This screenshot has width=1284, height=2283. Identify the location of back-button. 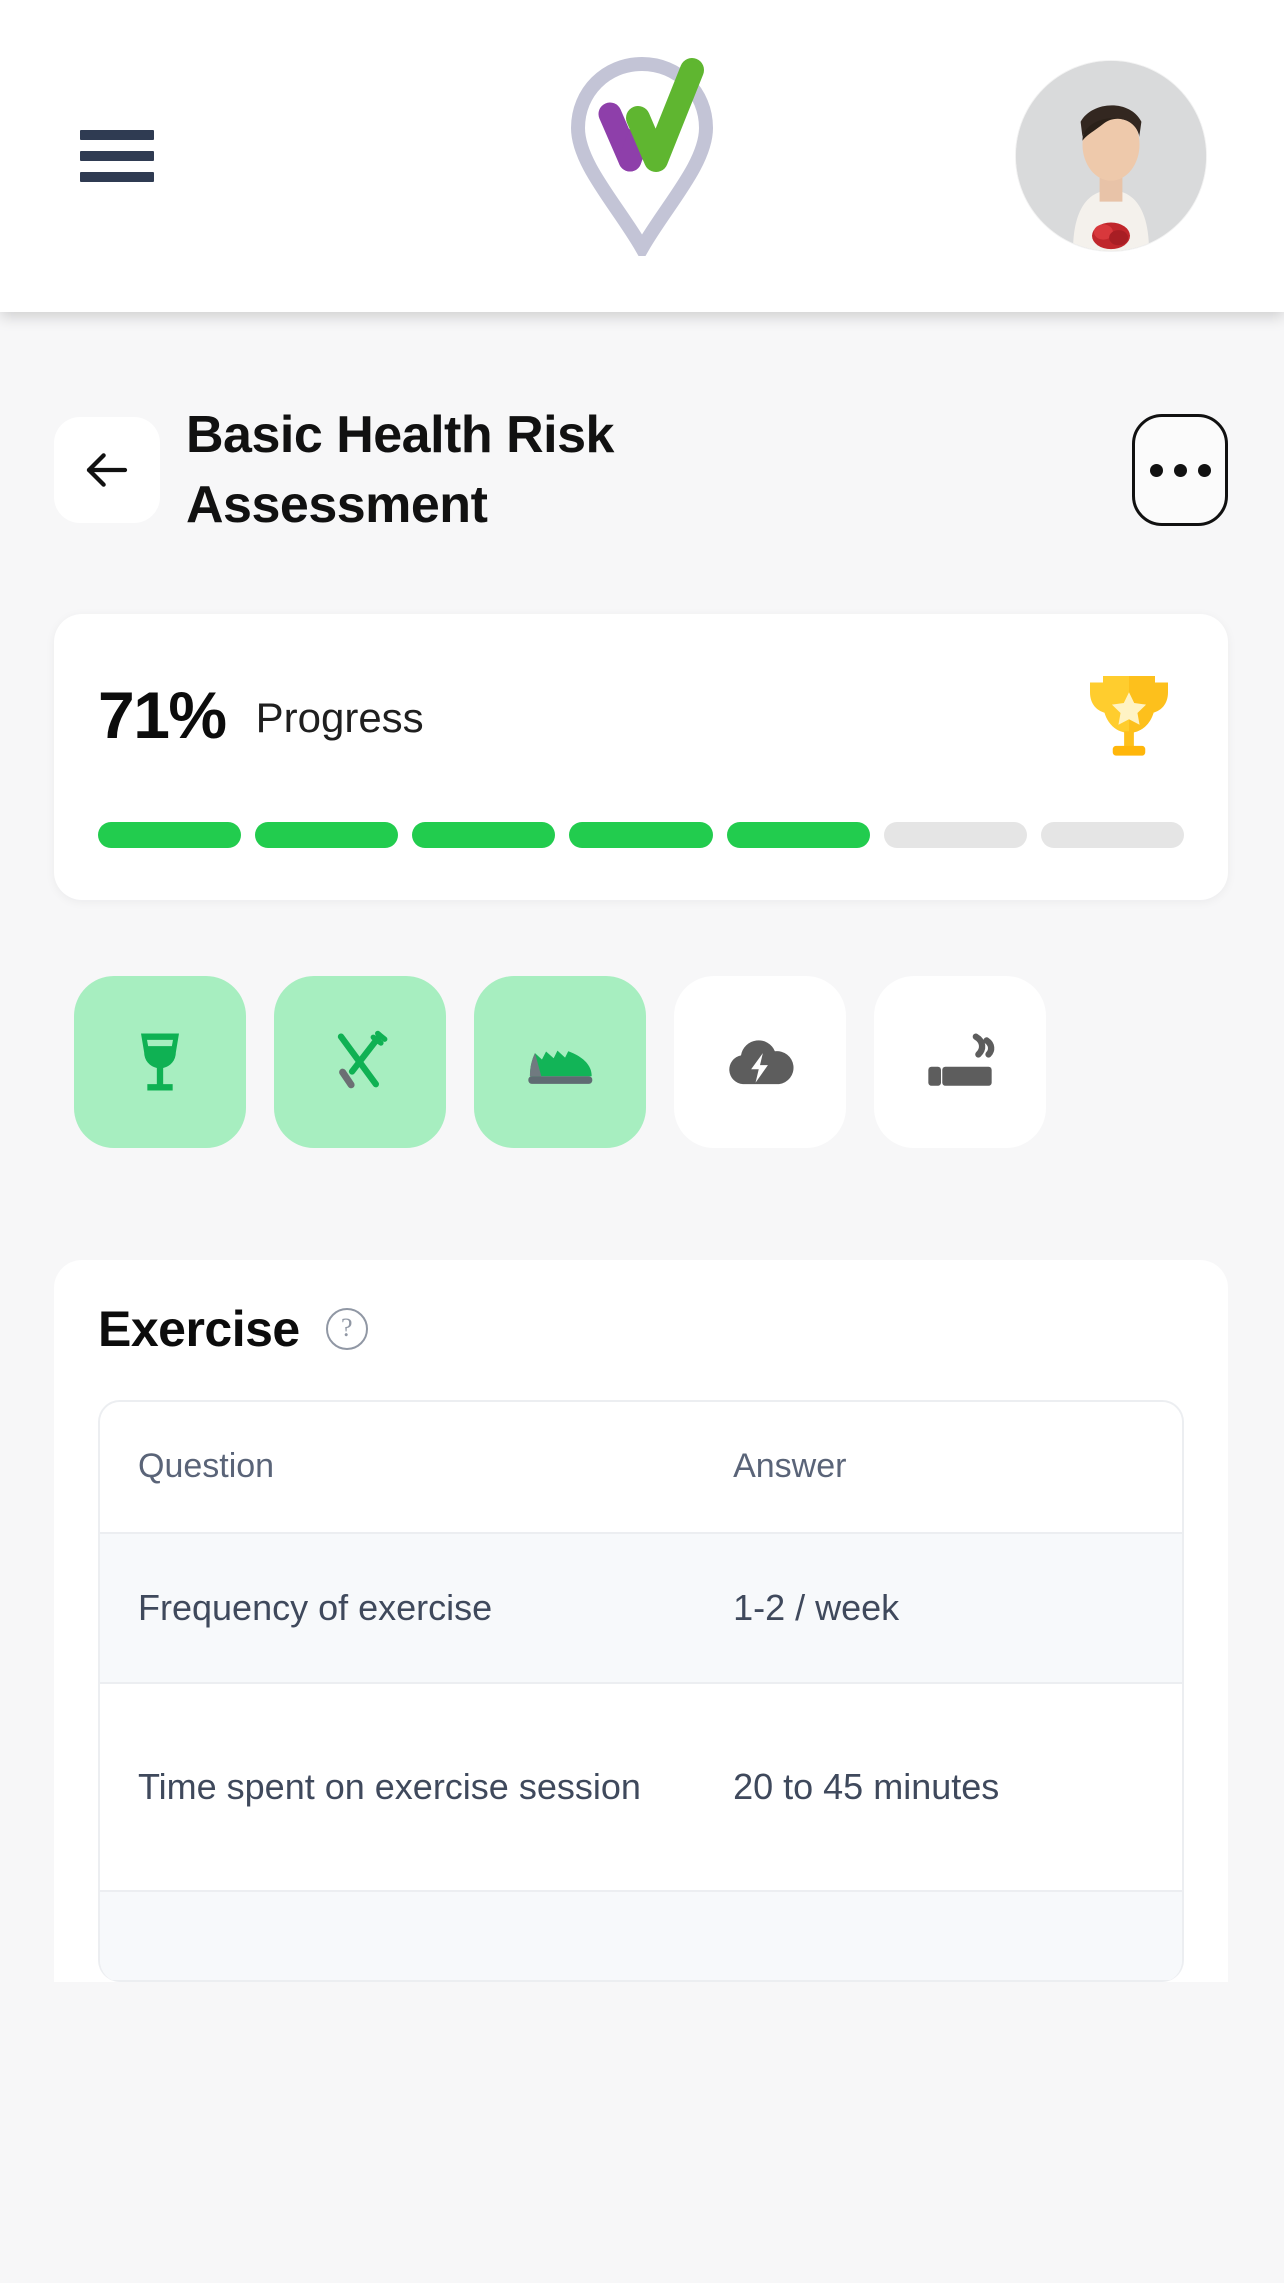
(107, 470).